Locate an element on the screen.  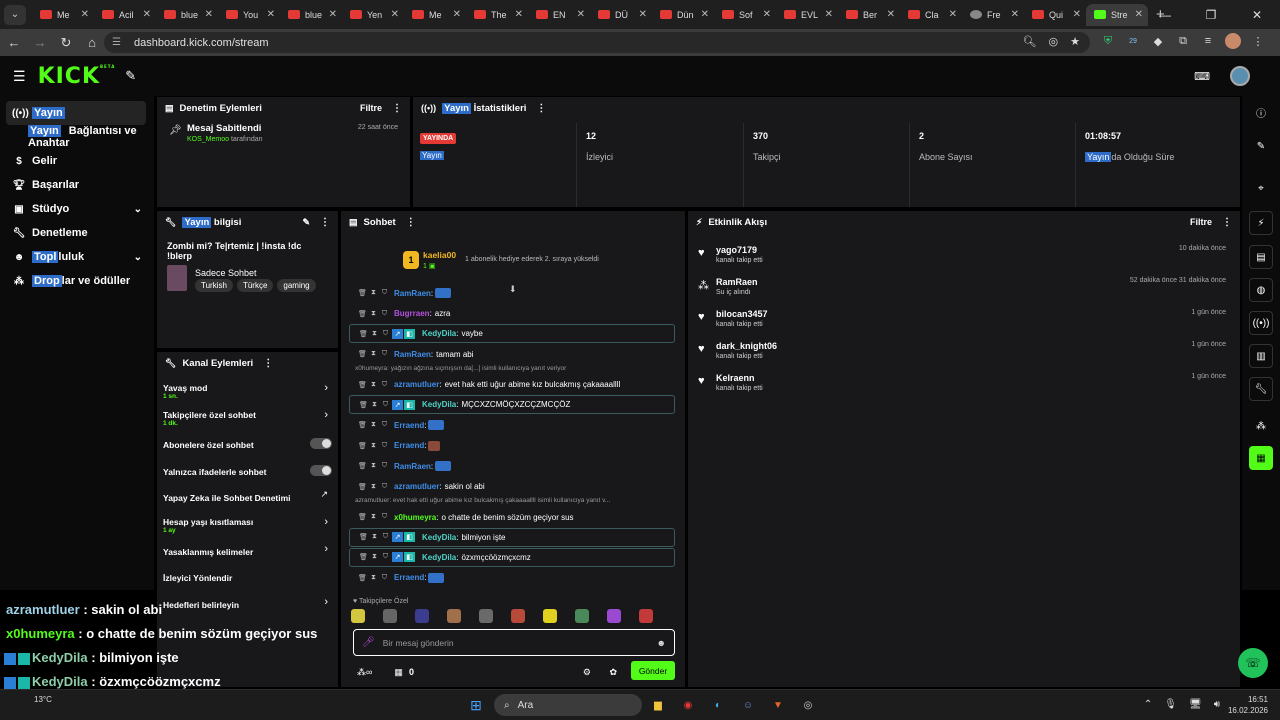
chat-message: 🗑︎ ⧗ ⛉ ↗ ◧ KedyDila: vaybe is located at coordinates (512, 333).